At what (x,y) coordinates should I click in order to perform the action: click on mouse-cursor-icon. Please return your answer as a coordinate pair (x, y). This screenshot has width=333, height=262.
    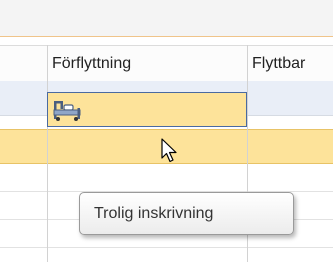
    Looking at the image, I should click on (169, 150).